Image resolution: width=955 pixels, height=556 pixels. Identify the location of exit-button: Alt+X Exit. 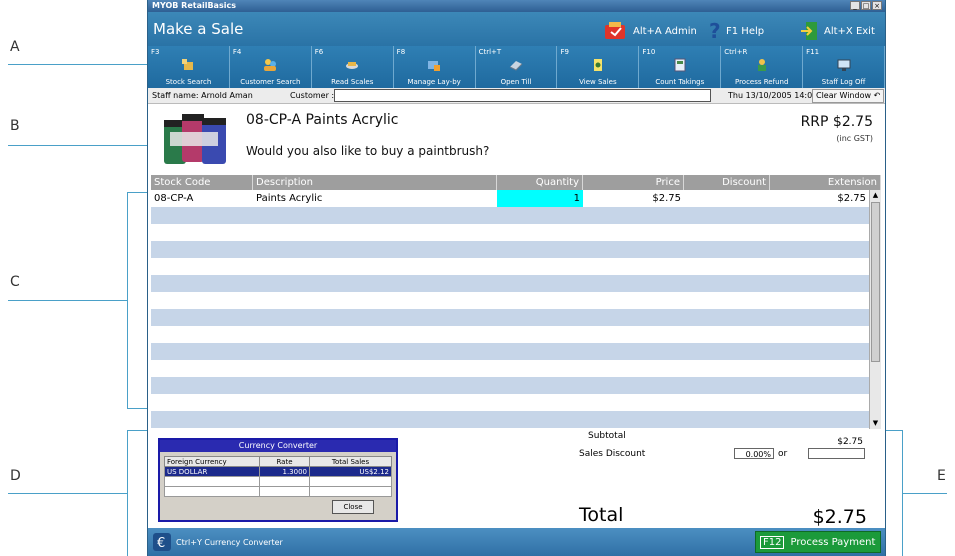
(837, 31).